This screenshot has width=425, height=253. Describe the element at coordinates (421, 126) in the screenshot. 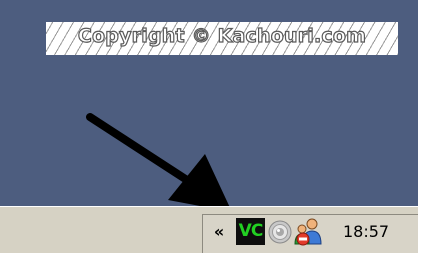

I see `page-margin` at that location.